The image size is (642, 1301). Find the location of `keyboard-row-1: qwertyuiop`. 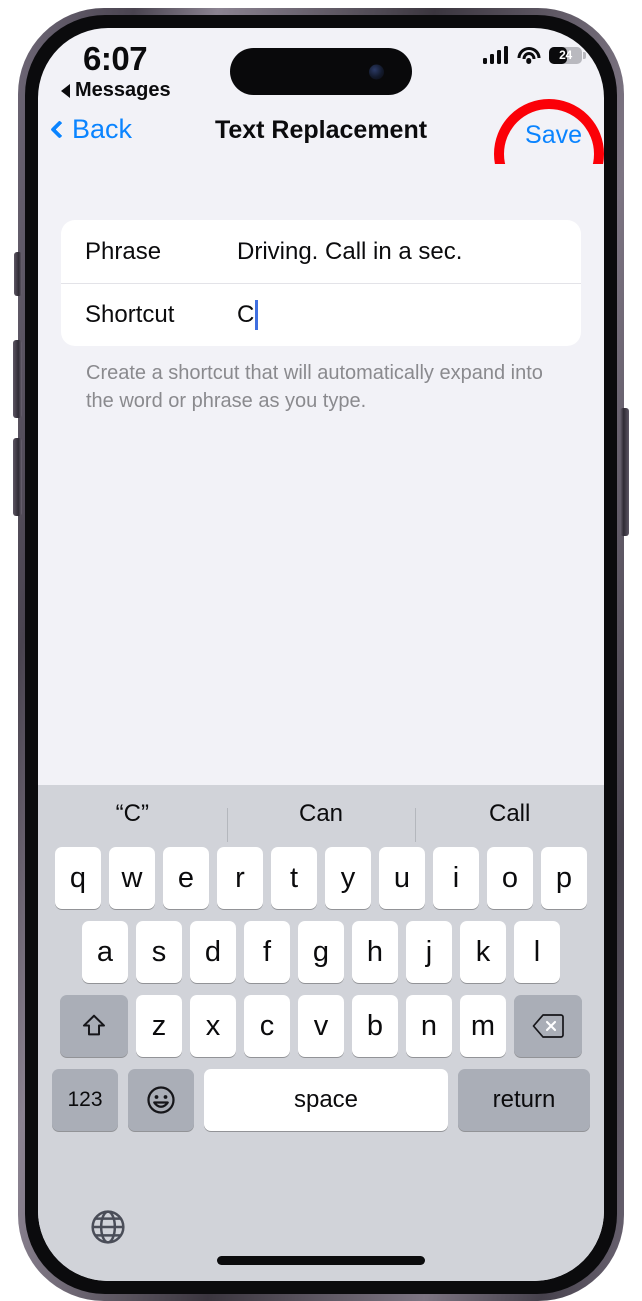

keyboard-row-1: qwertyuiop is located at coordinates (321, 878).